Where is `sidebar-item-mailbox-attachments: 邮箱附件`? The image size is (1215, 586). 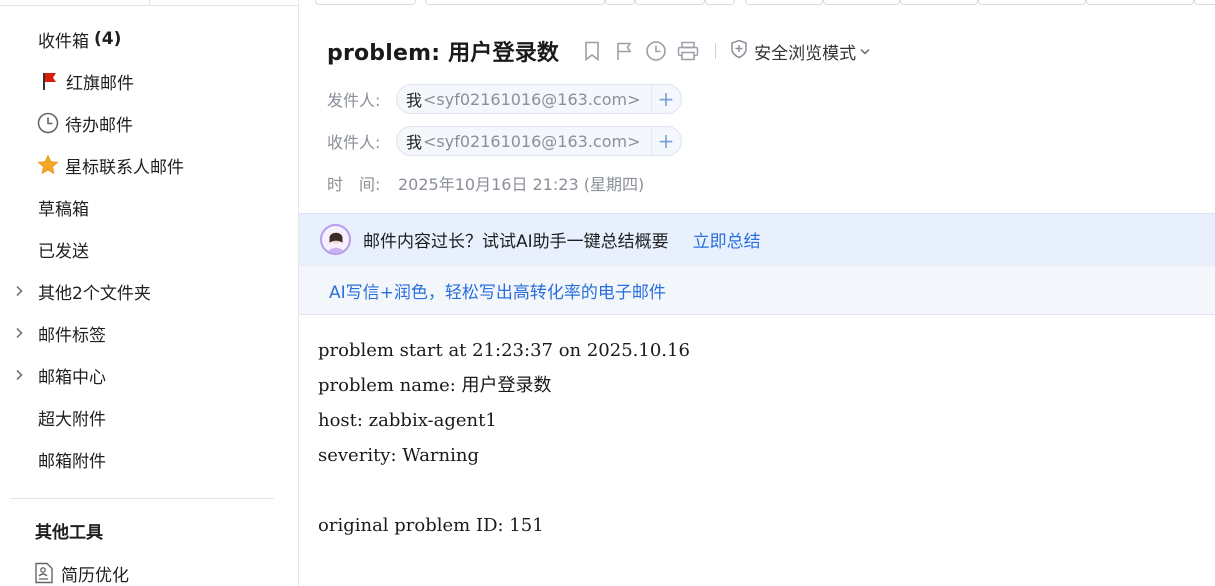
sidebar-item-mailbox-attachments: 邮箱附件 is located at coordinates (149, 459).